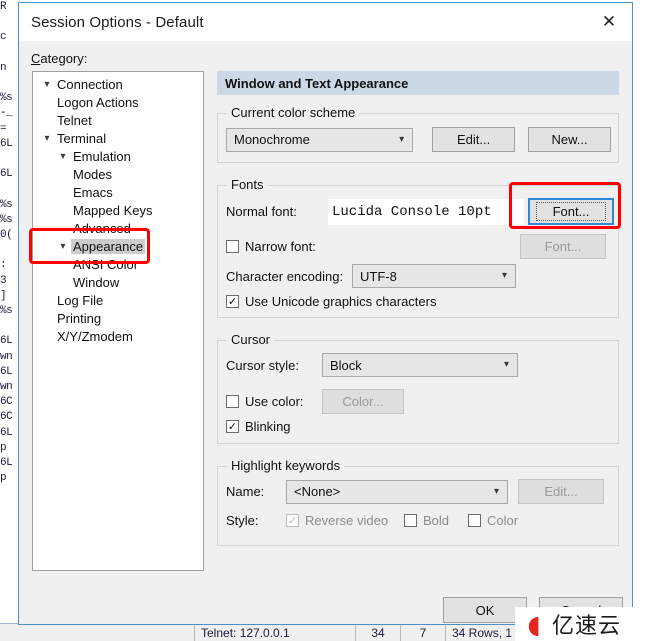  I want to click on tree-item-xyzmodem: X/Y/Zmodem, so click(118, 336).